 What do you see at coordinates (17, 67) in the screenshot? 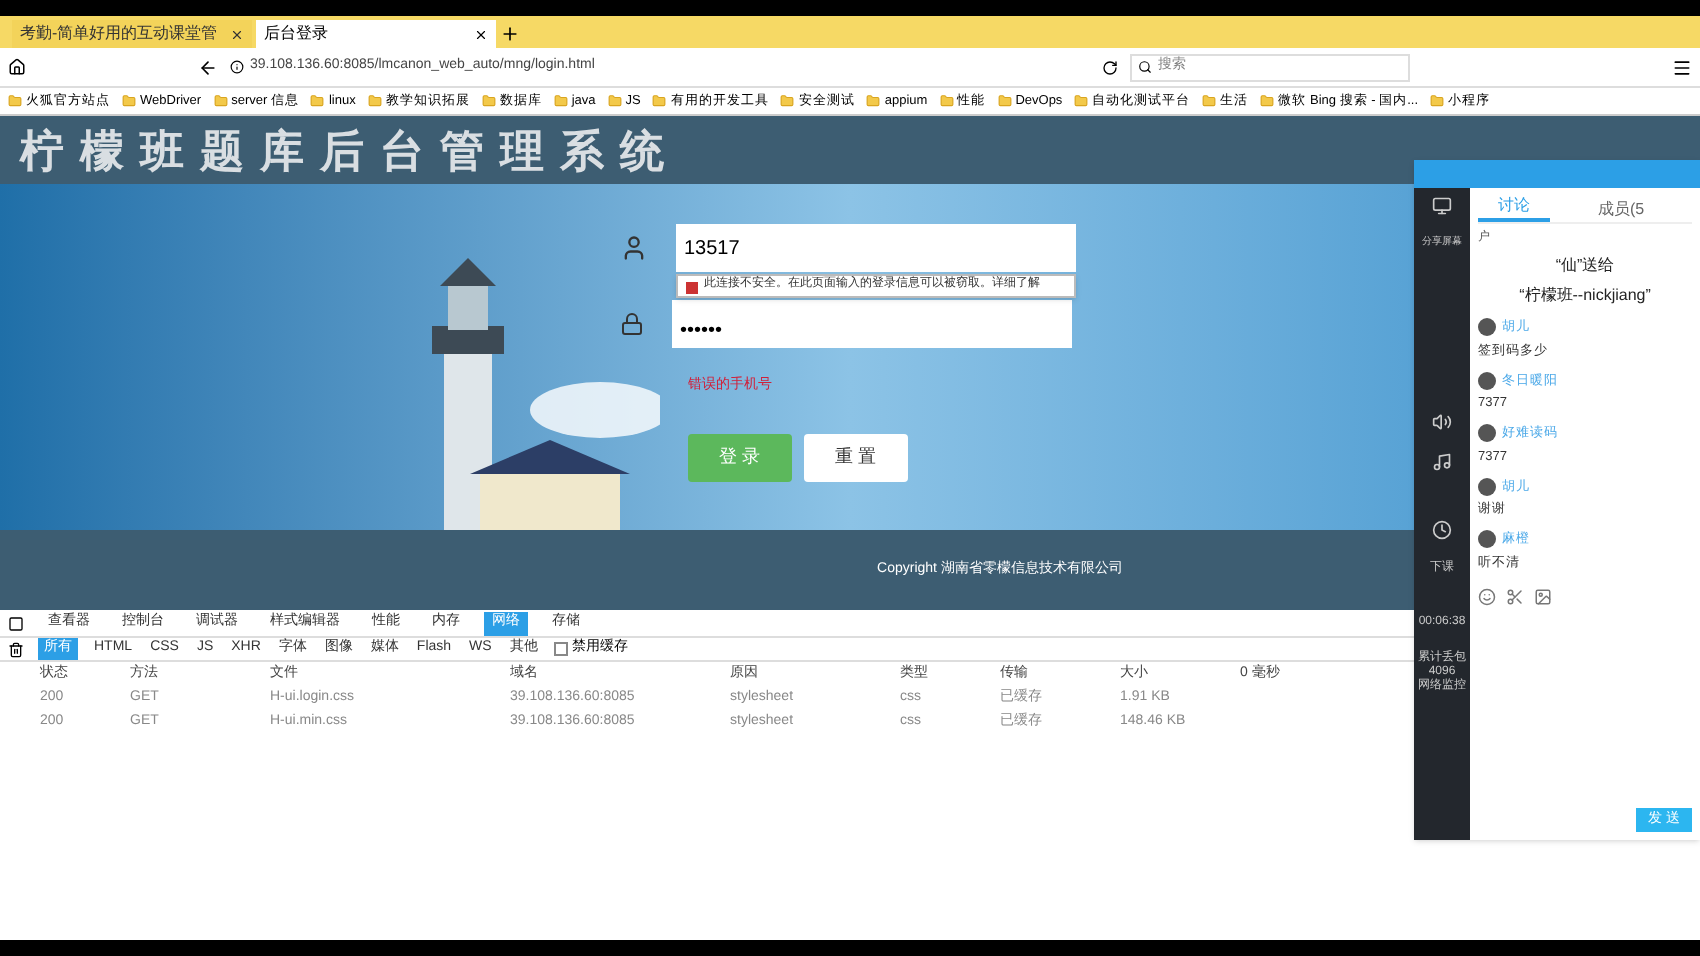
I see `home-icon` at bounding box center [17, 67].